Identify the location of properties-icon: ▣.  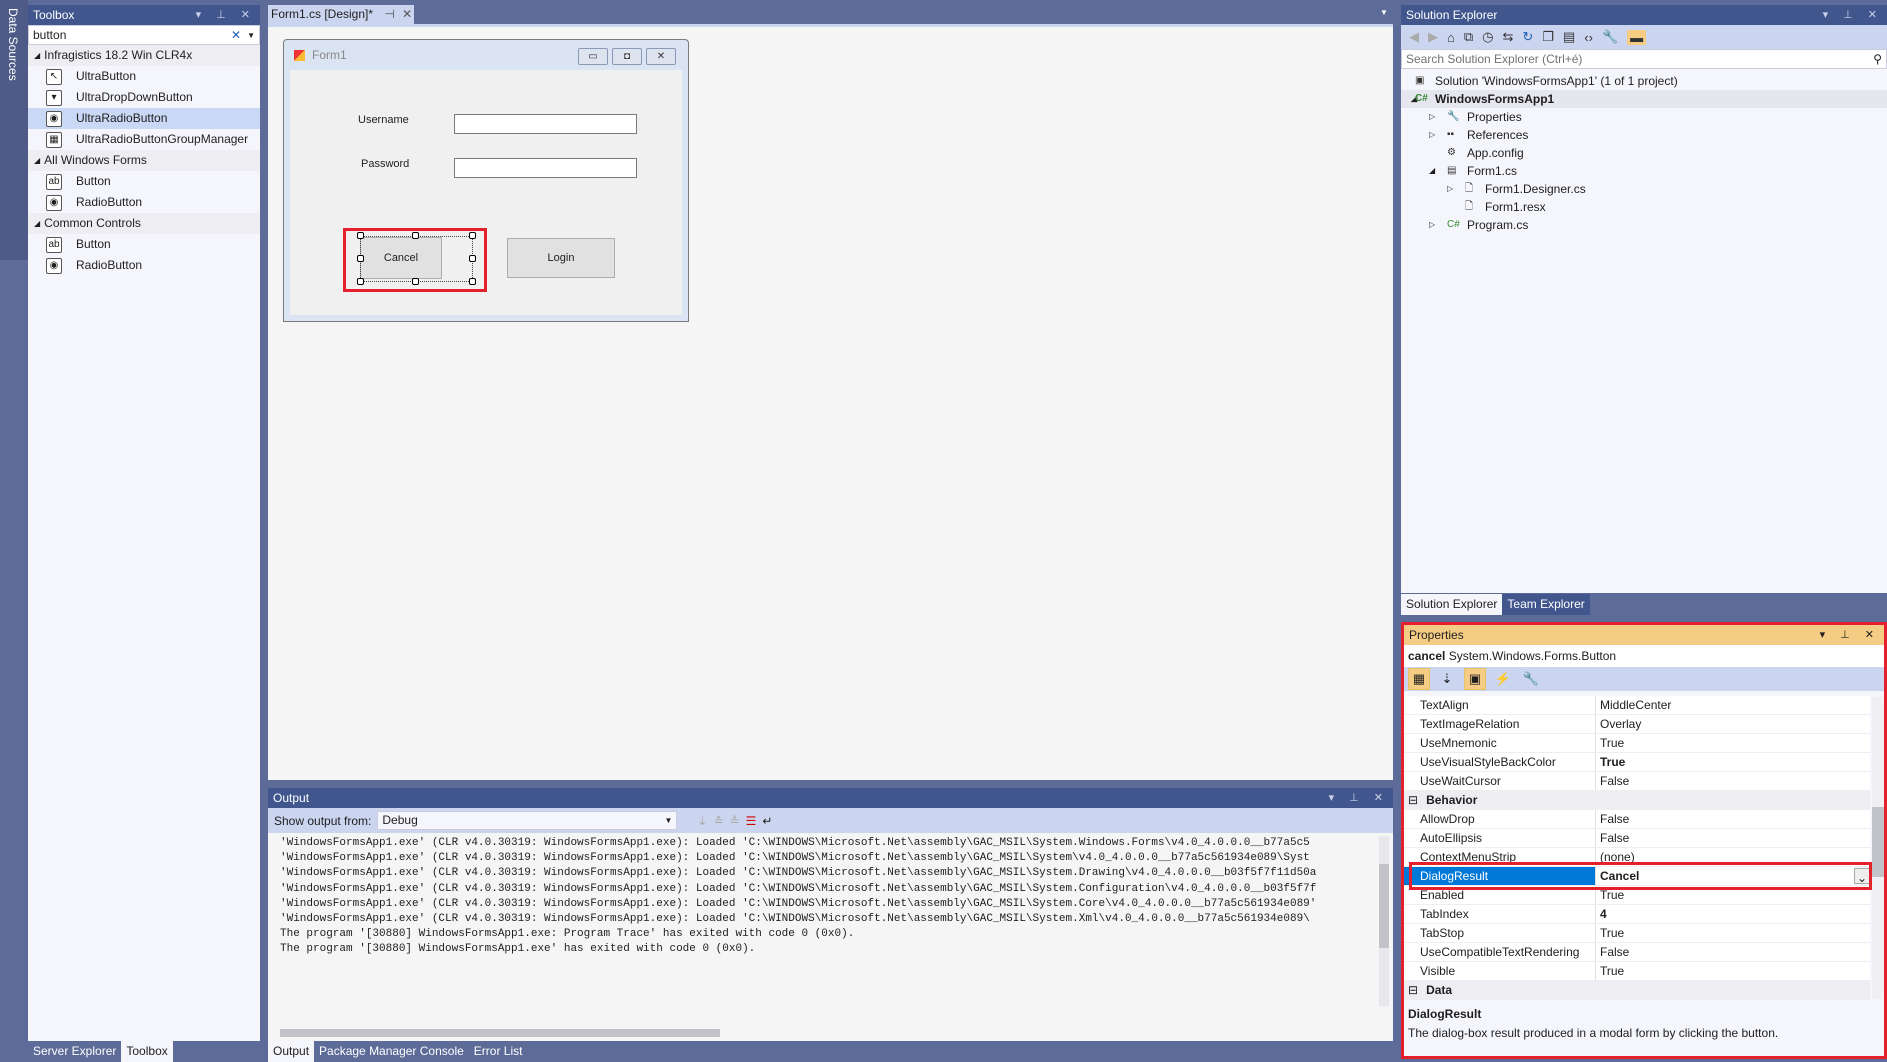
(1475, 679).